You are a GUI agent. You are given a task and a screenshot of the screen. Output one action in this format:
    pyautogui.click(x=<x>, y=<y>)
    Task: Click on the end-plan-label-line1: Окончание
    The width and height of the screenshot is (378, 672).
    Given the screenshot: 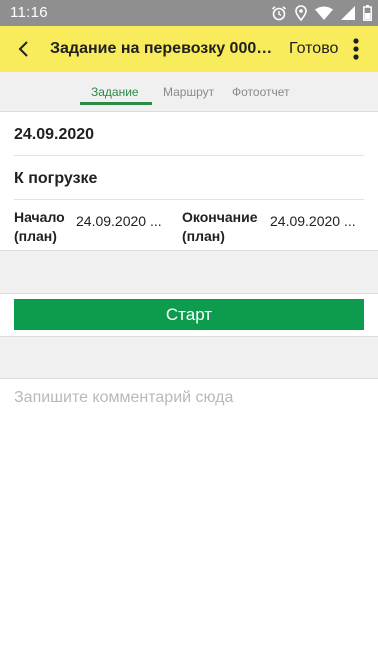 What is the action you would take?
    pyautogui.click(x=220, y=217)
    